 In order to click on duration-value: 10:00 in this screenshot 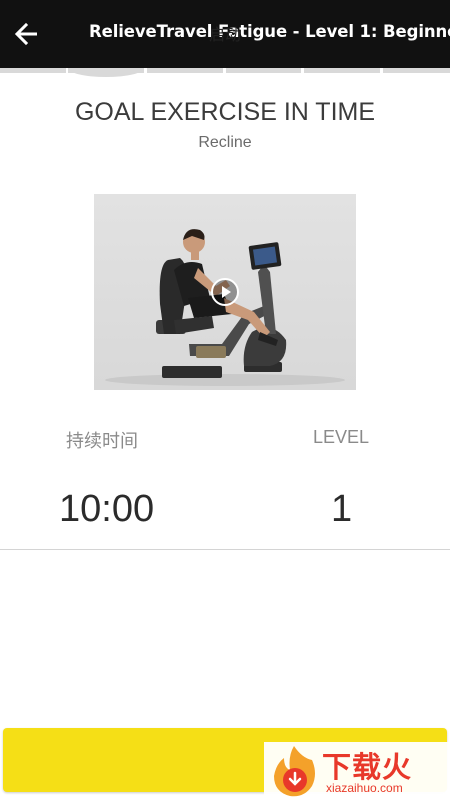, I will do `click(107, 509)`.